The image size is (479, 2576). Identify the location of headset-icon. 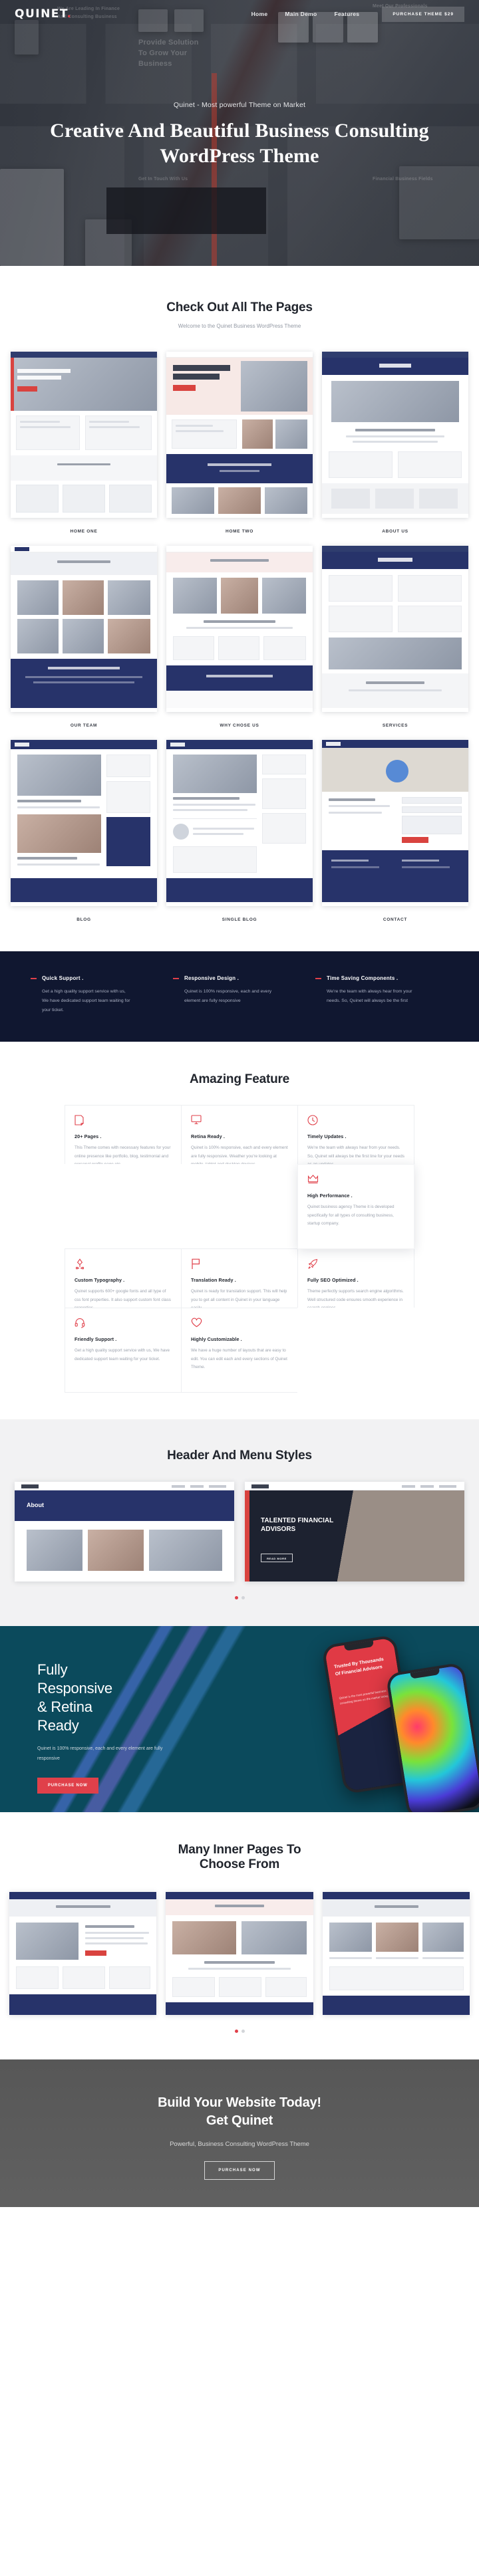
(123, 1324).